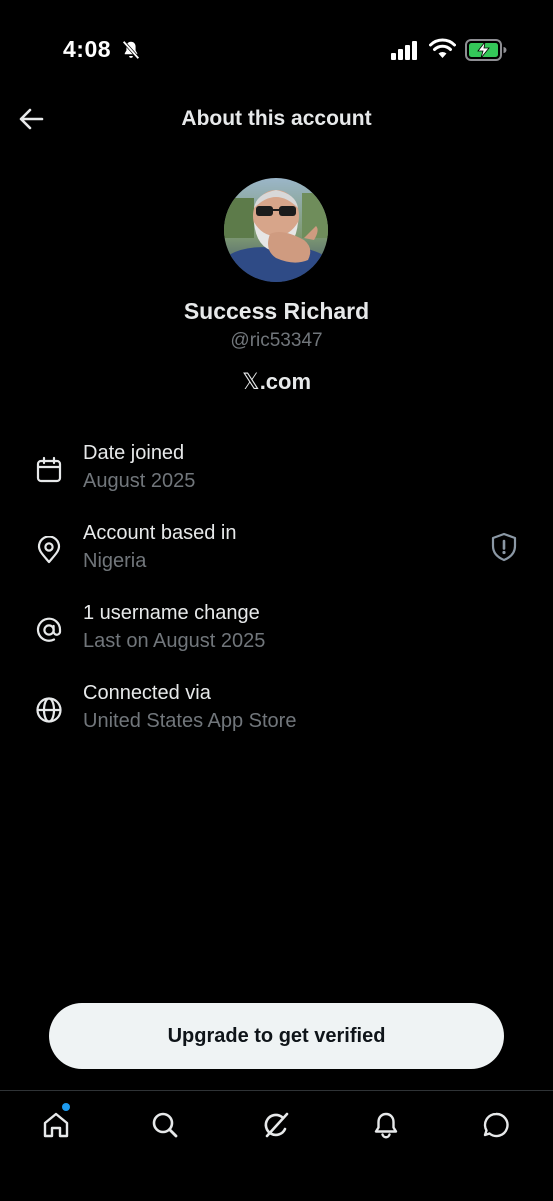 Image resolution: width=553 pixels, height=1201 pixels. I want to click on x-logo-glyph: 𝕏, so click(250, 382).